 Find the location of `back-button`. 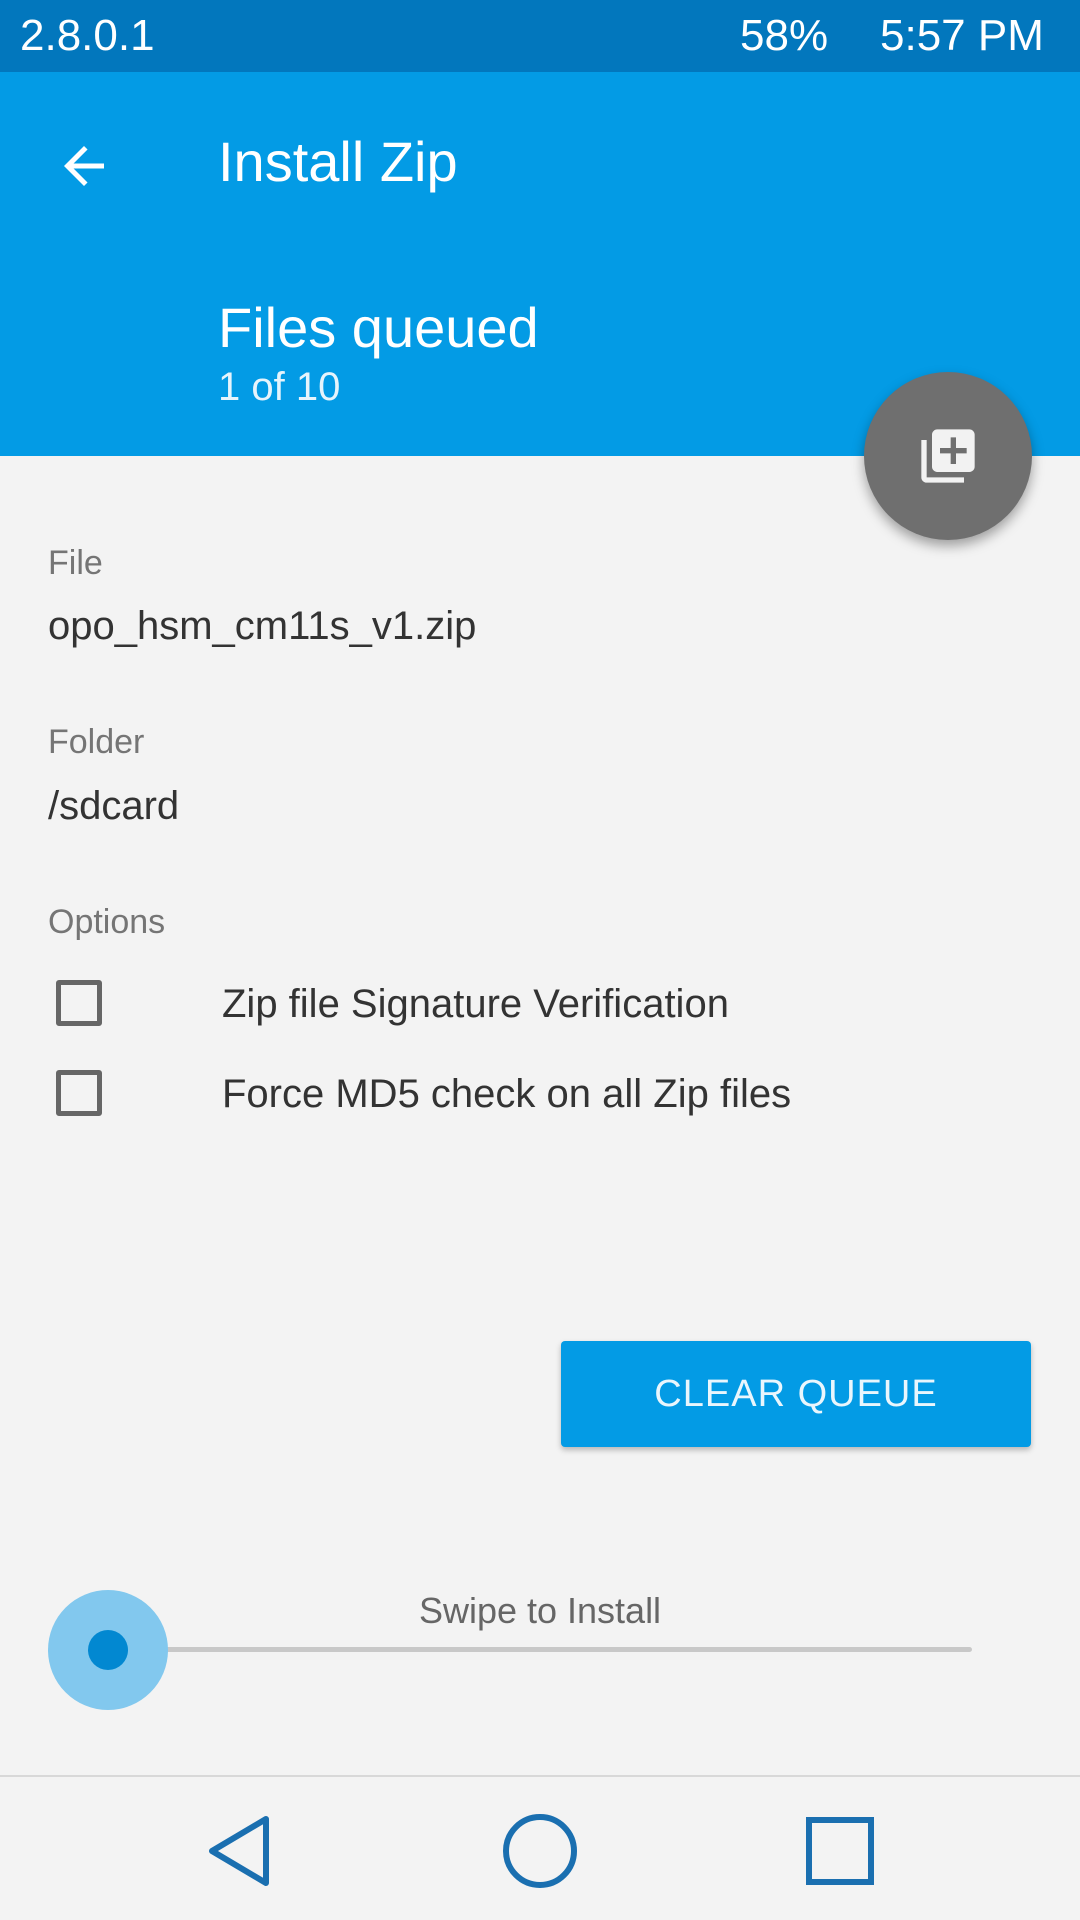

back-button is located at coordinates (84, 166).